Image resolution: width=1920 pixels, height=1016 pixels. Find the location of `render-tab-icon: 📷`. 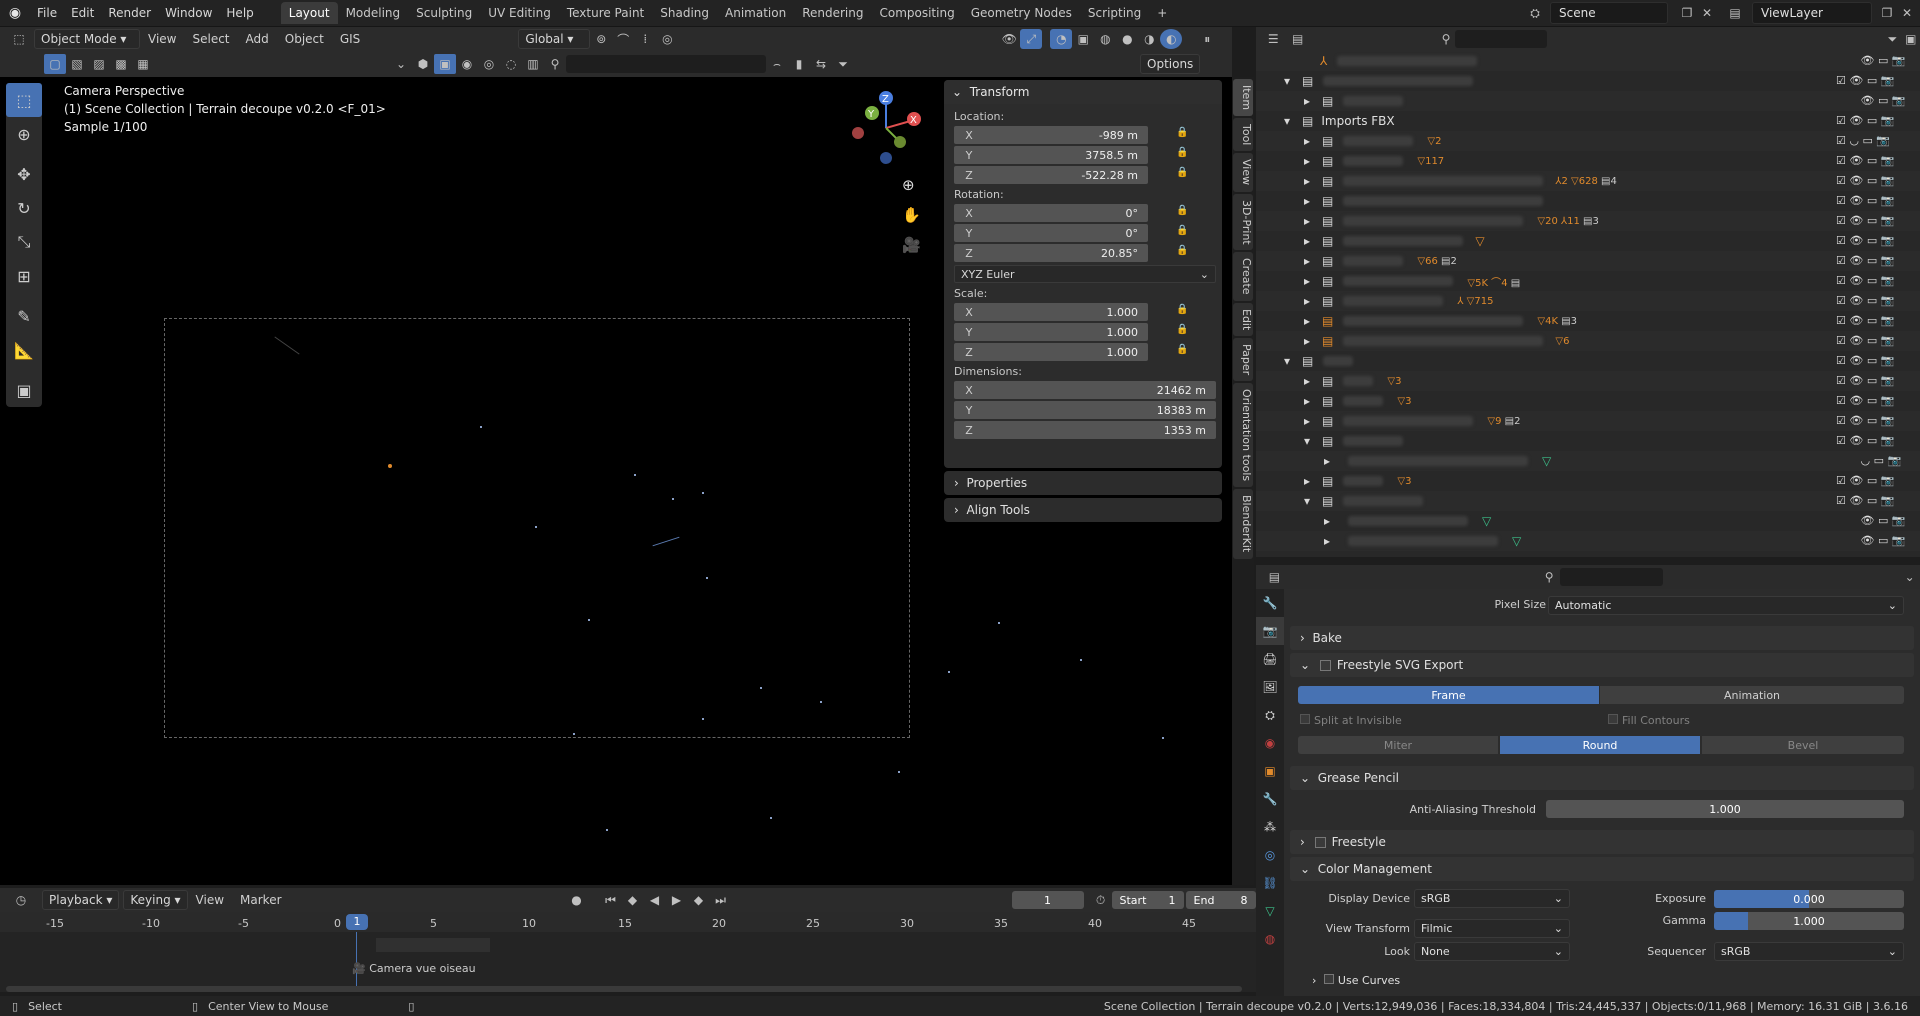

render-tab-icon: 📷 is located at coordinates (1270, 631).